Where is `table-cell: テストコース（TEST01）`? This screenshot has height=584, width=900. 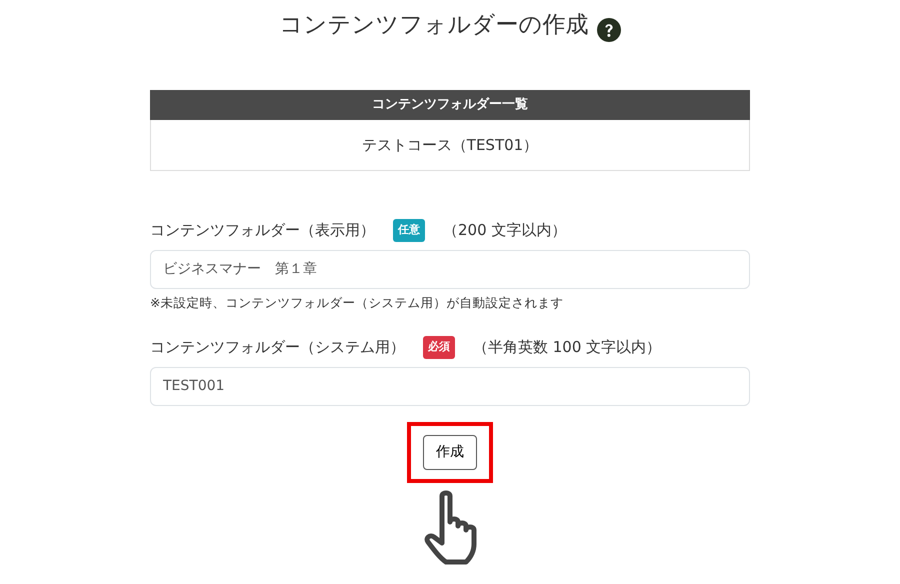 table-cell: テストコース（TEST01） is located at coordinates (450, 145).